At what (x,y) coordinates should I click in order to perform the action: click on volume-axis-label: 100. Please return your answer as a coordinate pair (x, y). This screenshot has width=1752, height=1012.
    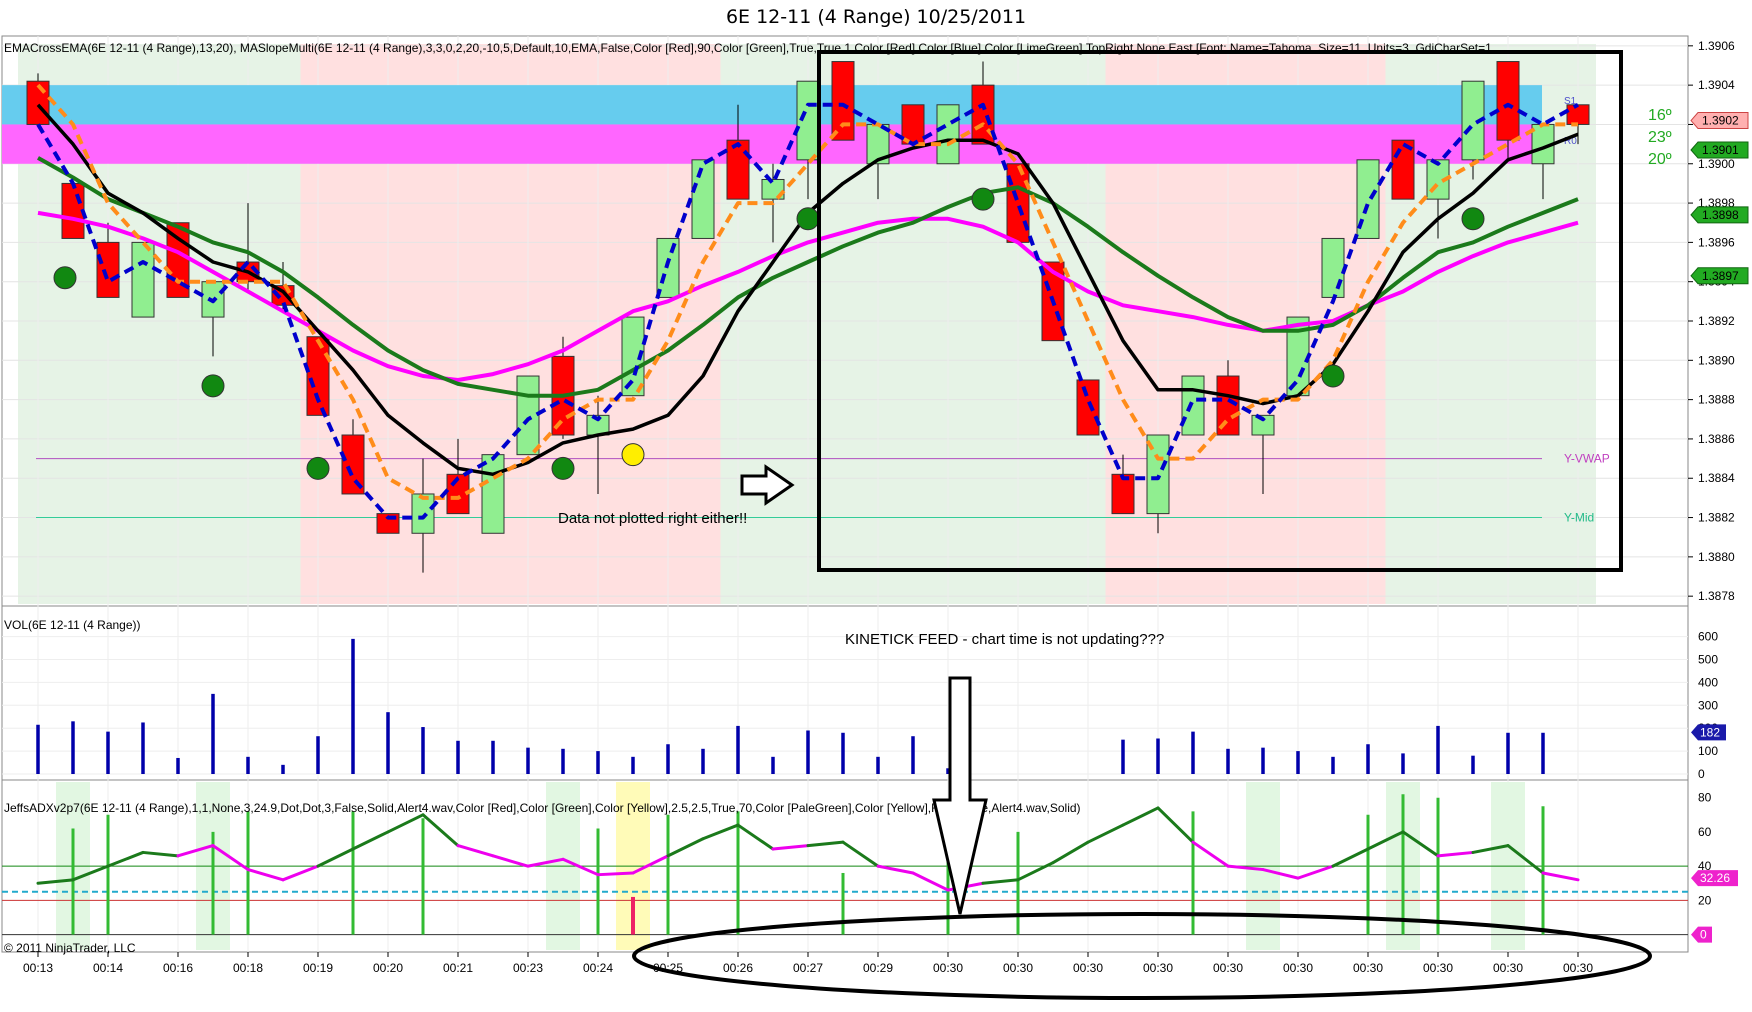
    Looking at the image, I should click on (1708, 751).